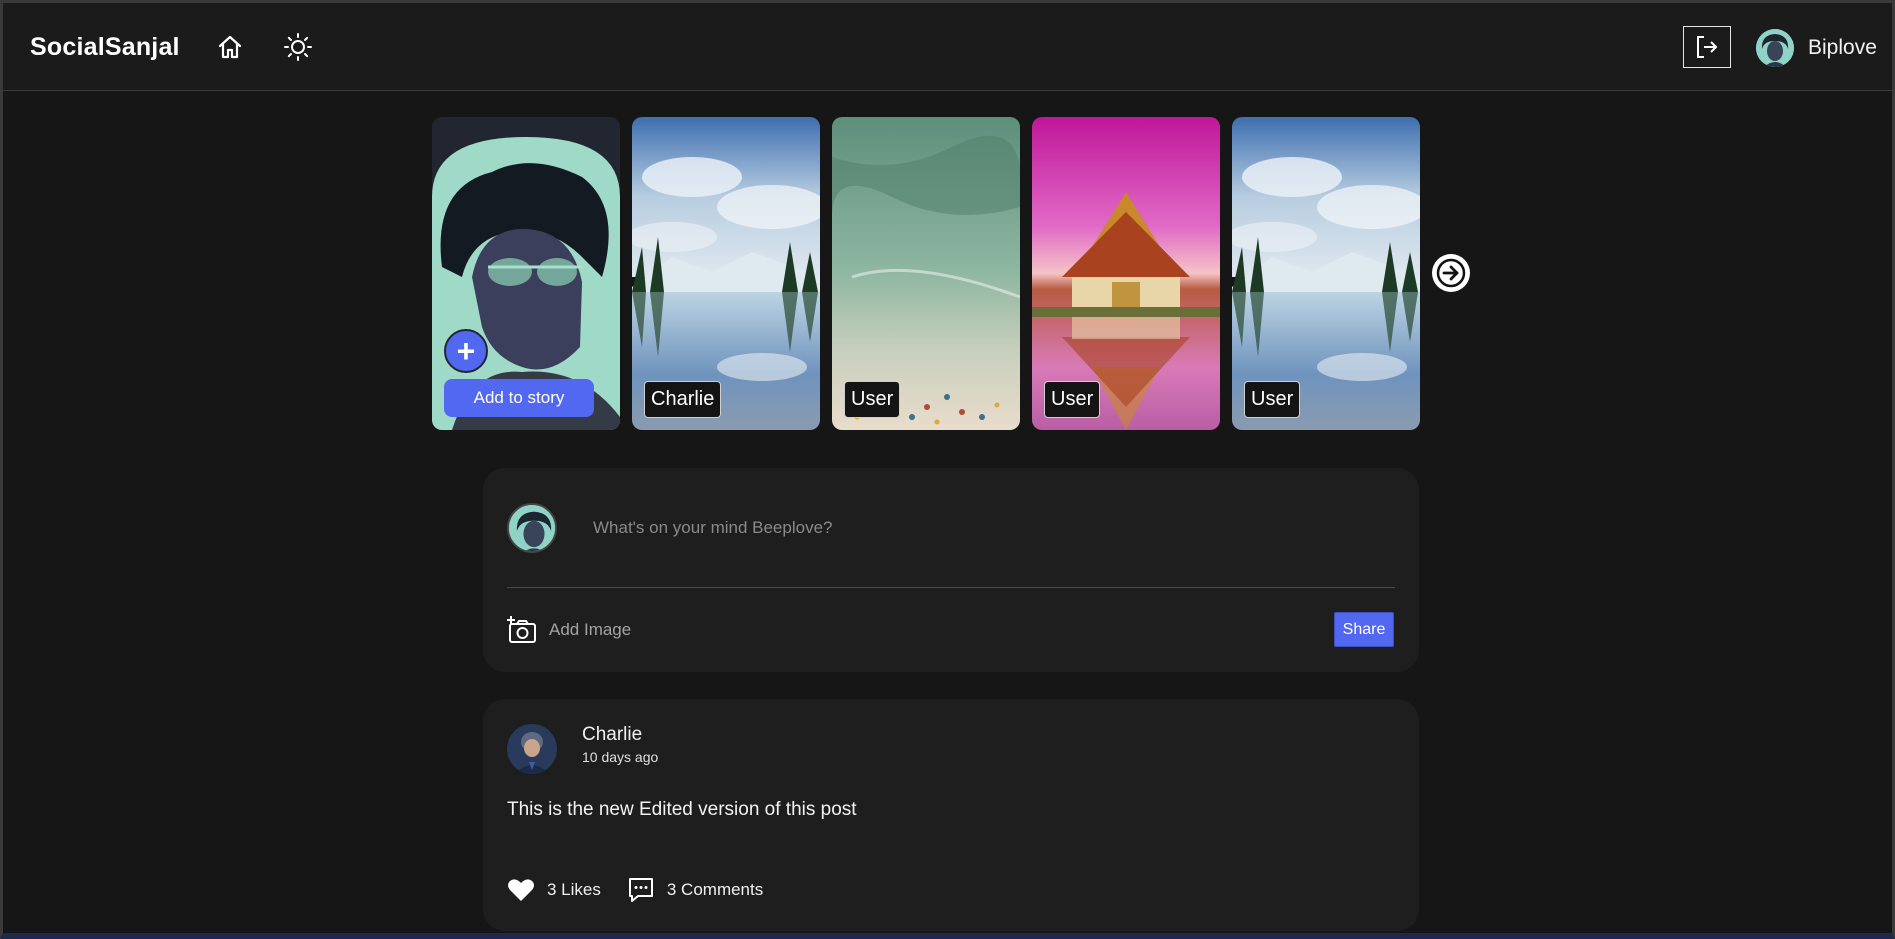 The width and height of the screenshot is (1895, 939). I want to click on user-name: Biplove, so click(1842, 47).